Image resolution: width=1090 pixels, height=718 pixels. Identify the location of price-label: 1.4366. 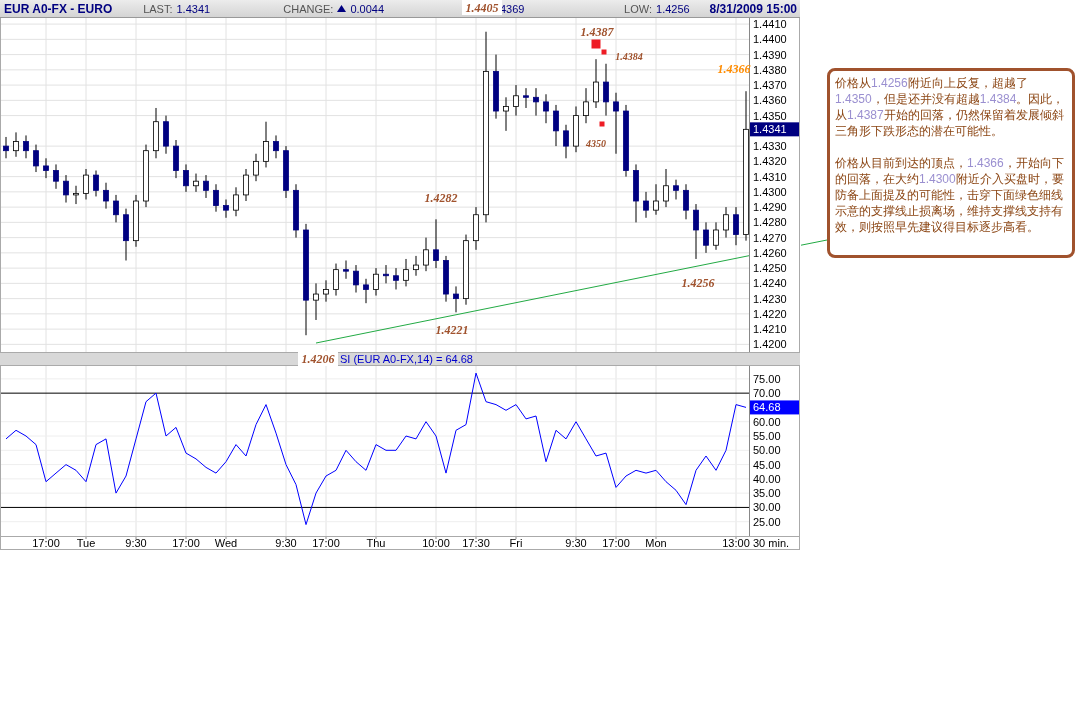
(734, 69).